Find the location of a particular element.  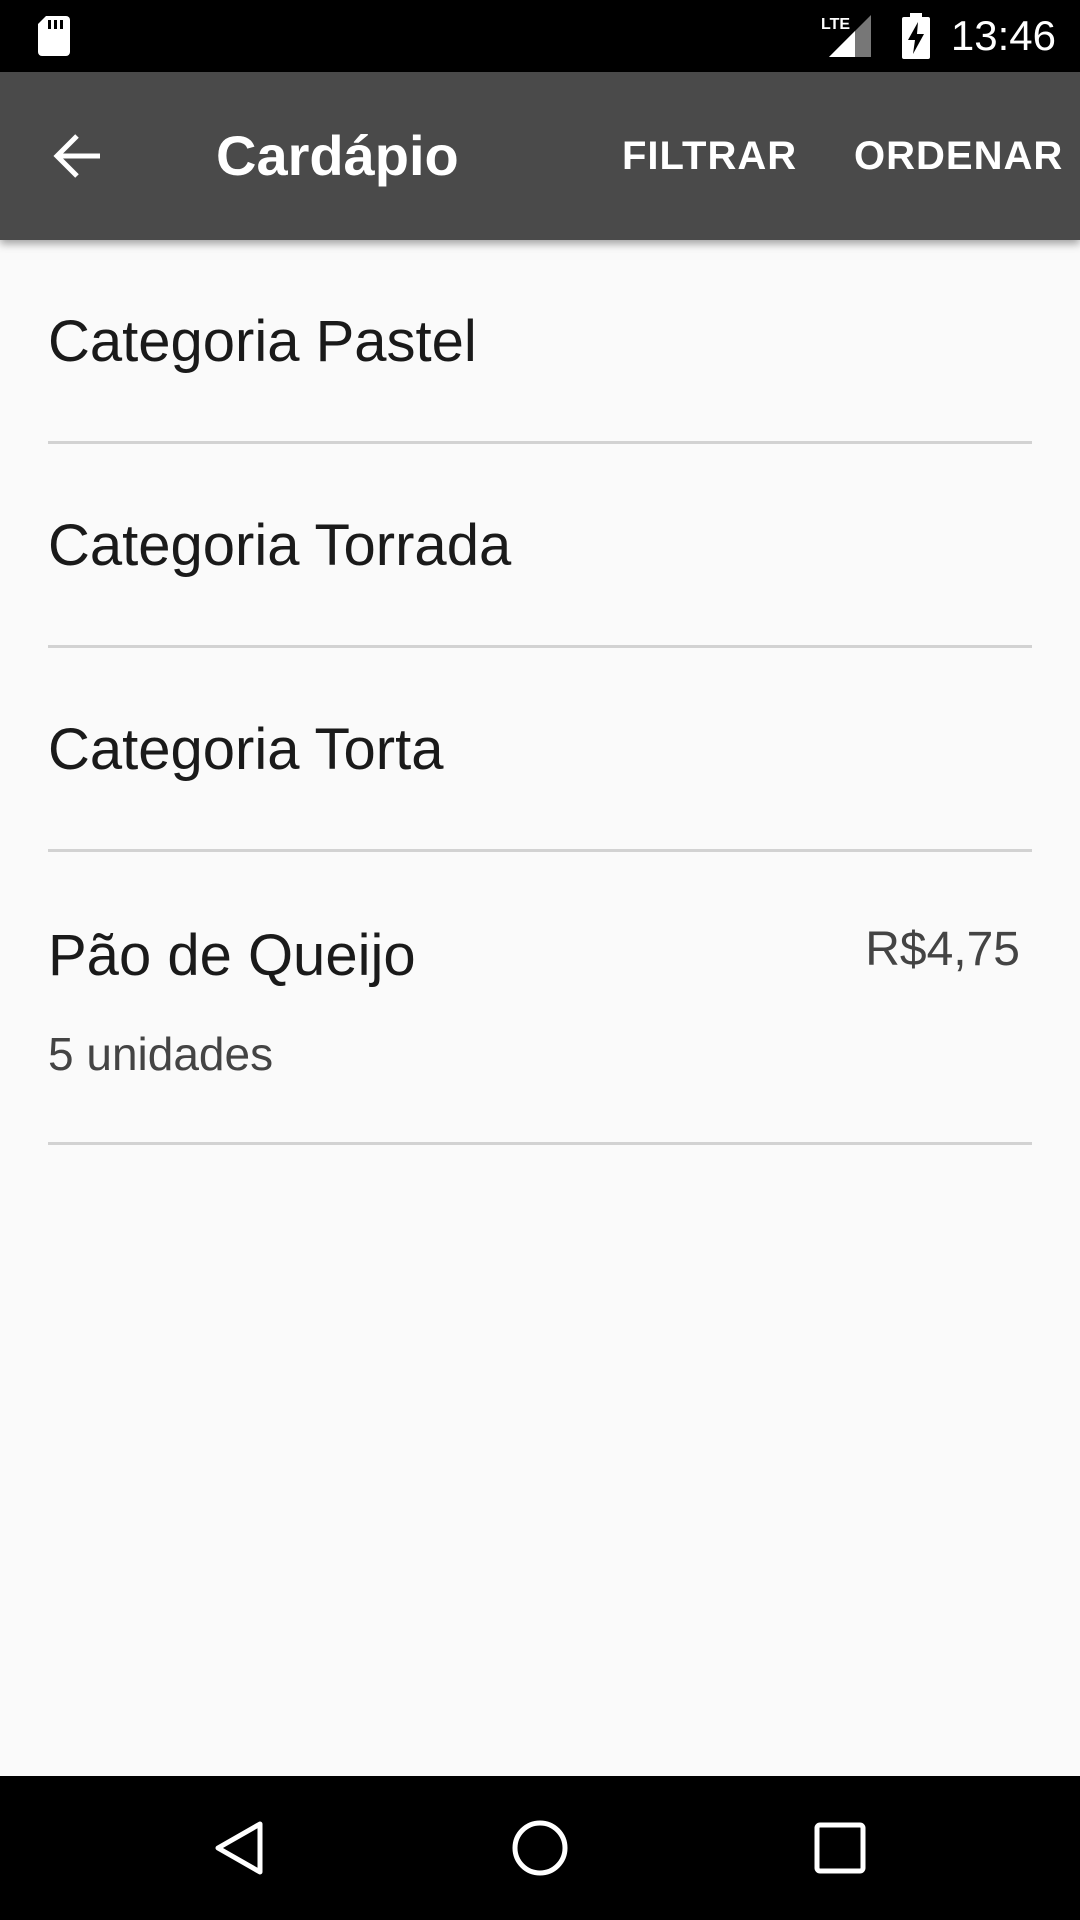

product-description: 5 unidades is located at coordinates (161, 1054).